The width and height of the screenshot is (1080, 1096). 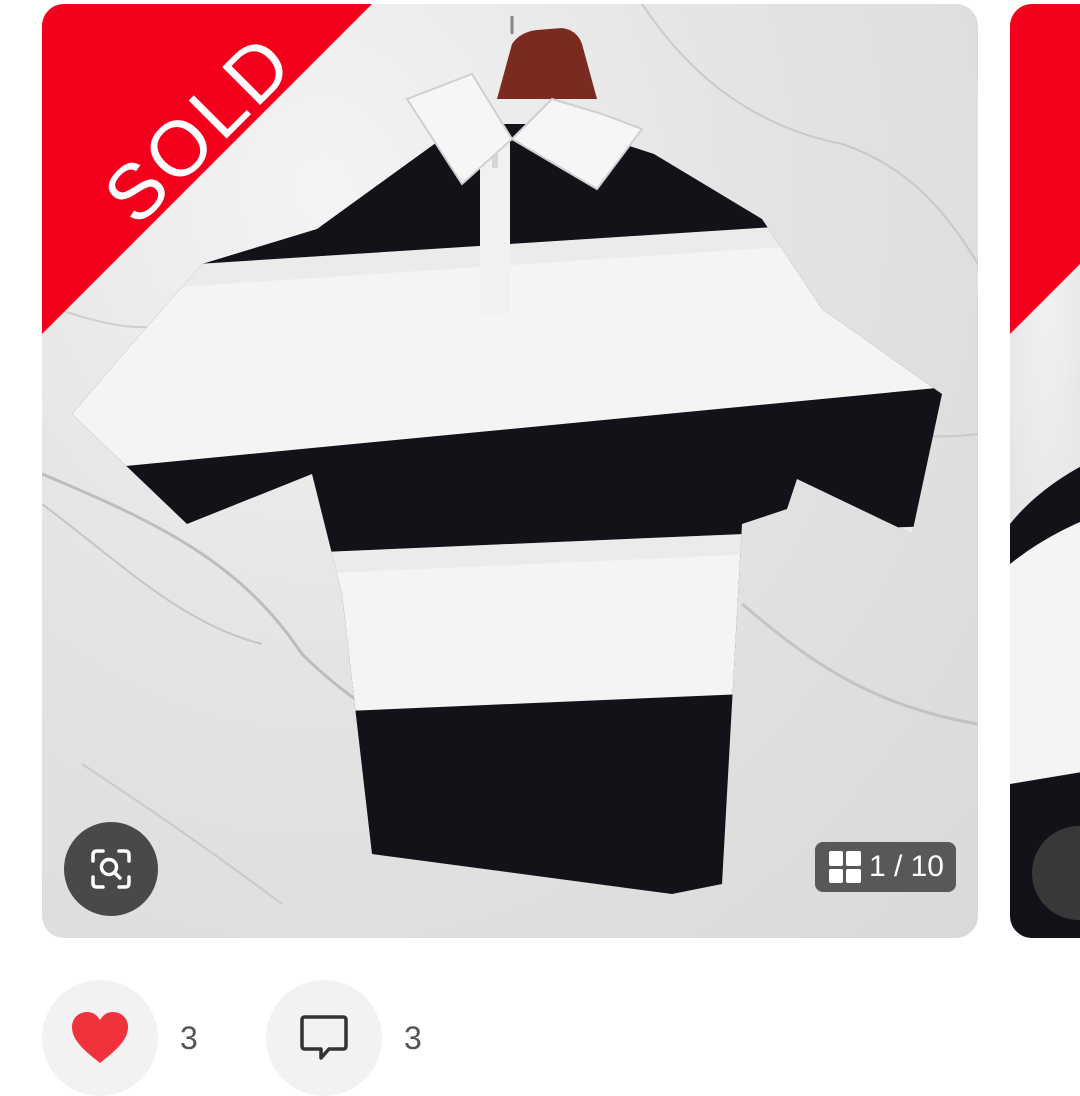 I want to click on comment-icon, so click(x=324, y=1037).